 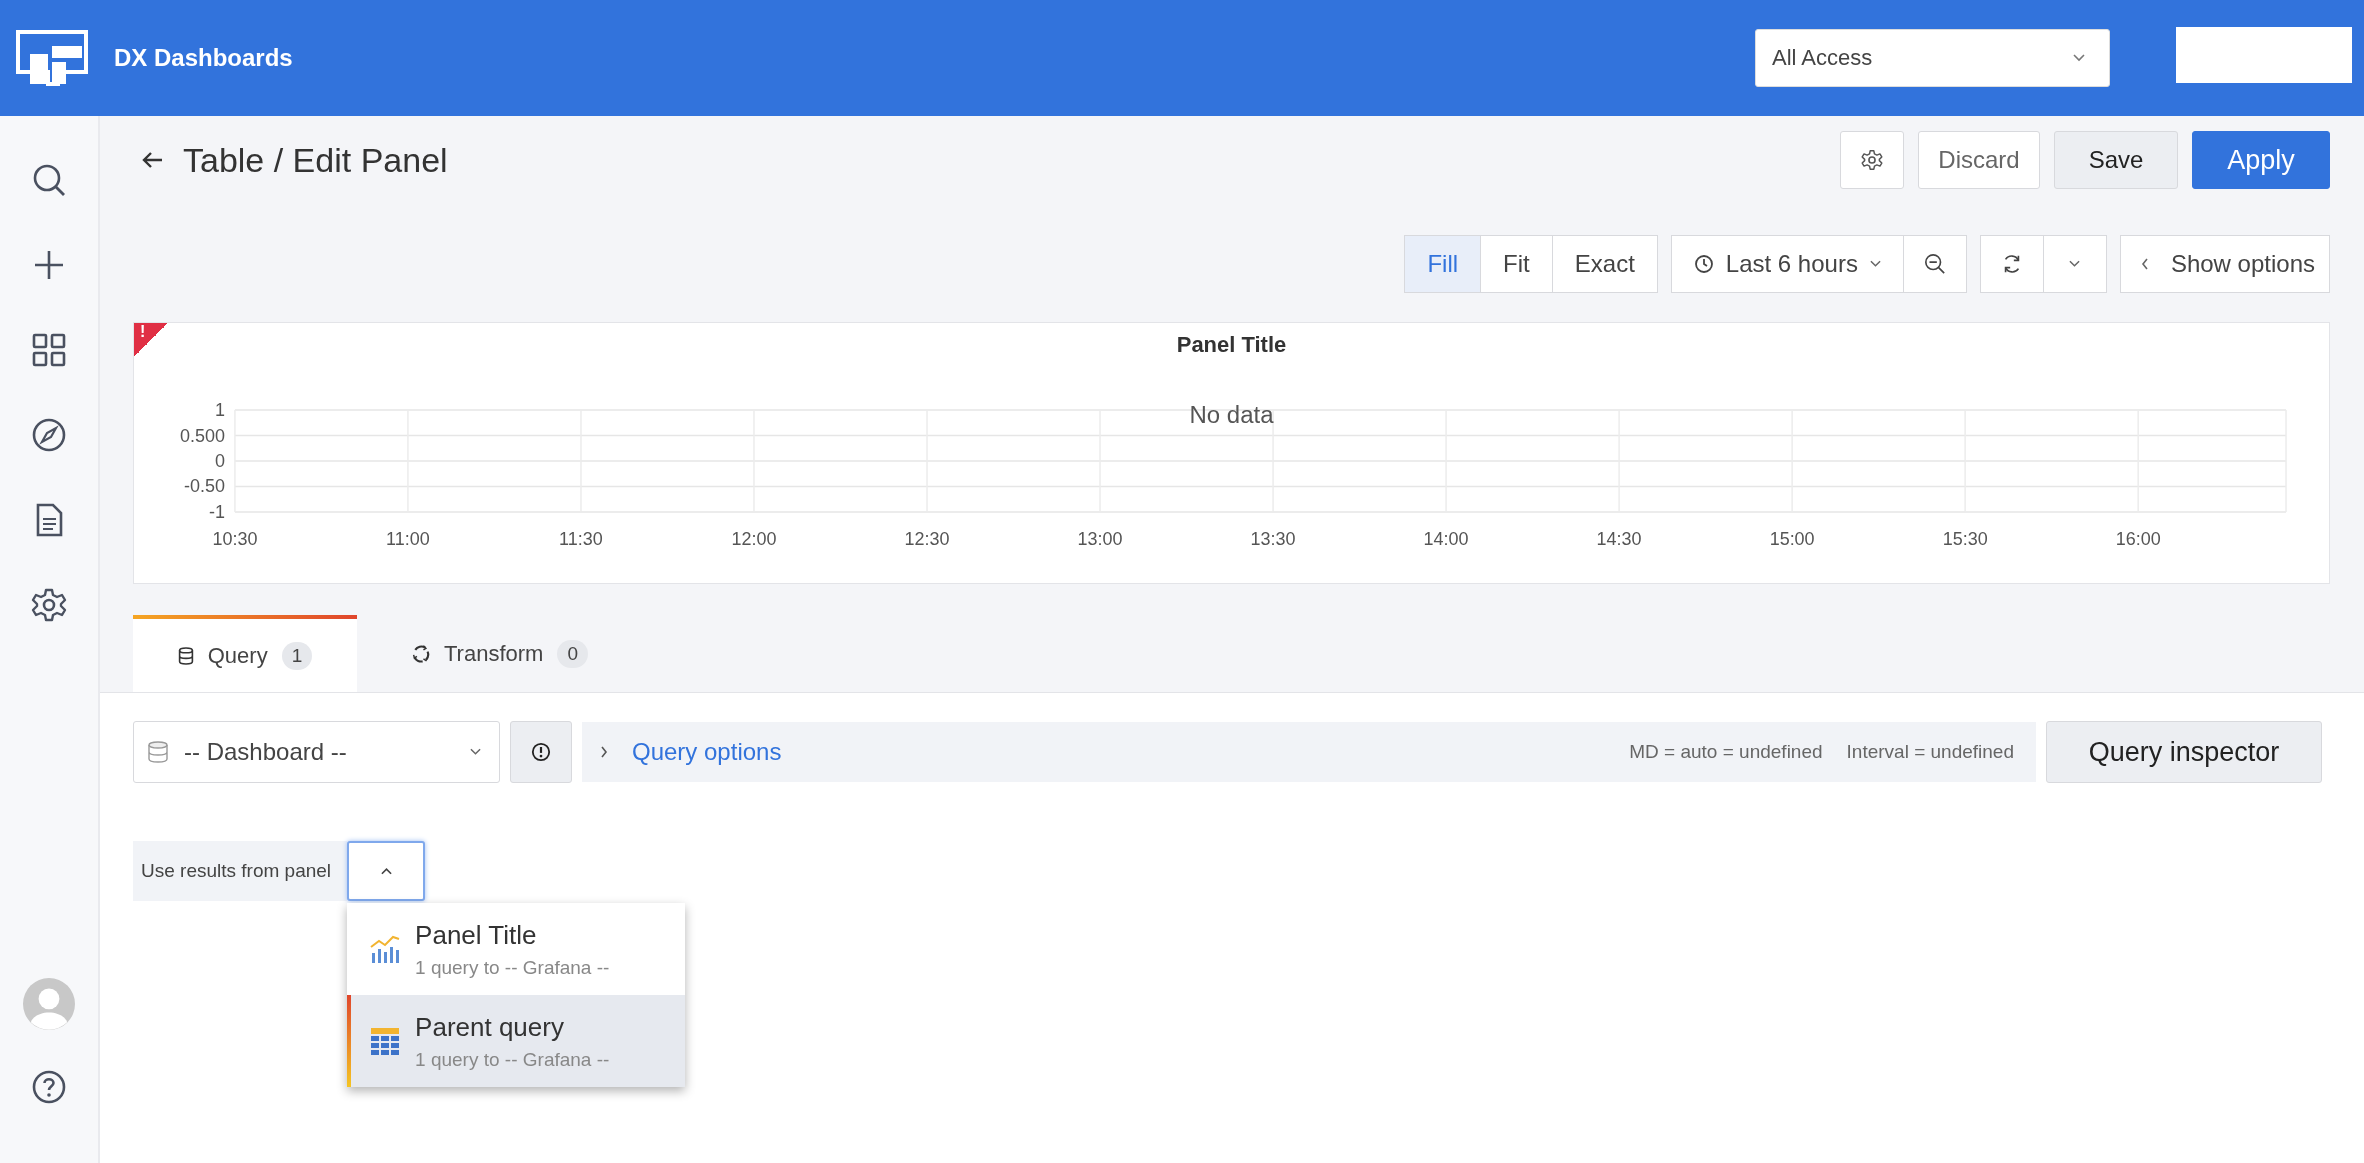 What do you see at coordinates (2224, 264) in the screenshot?
I see `show-options-button: Show options` at bounding box center [2224, 264].